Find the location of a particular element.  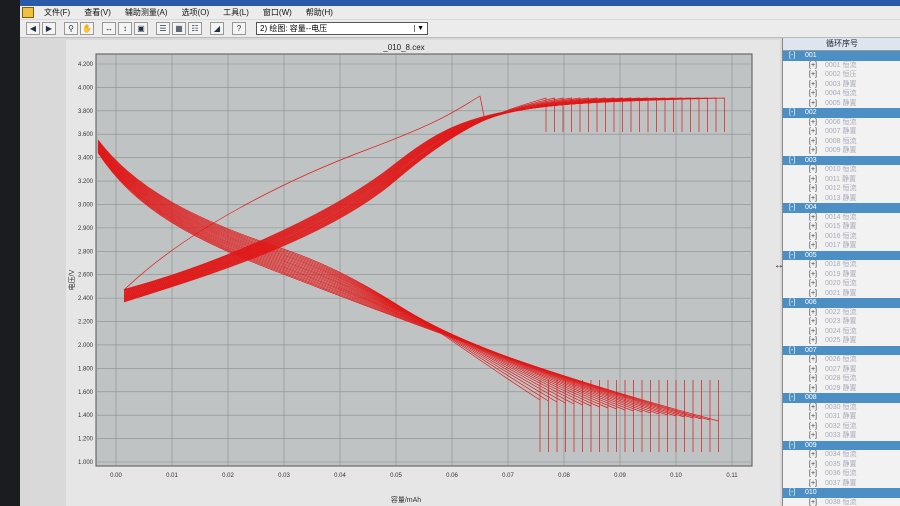

tree-step-node: [+] 0038 恒流 is located at coordinates (841, 502).